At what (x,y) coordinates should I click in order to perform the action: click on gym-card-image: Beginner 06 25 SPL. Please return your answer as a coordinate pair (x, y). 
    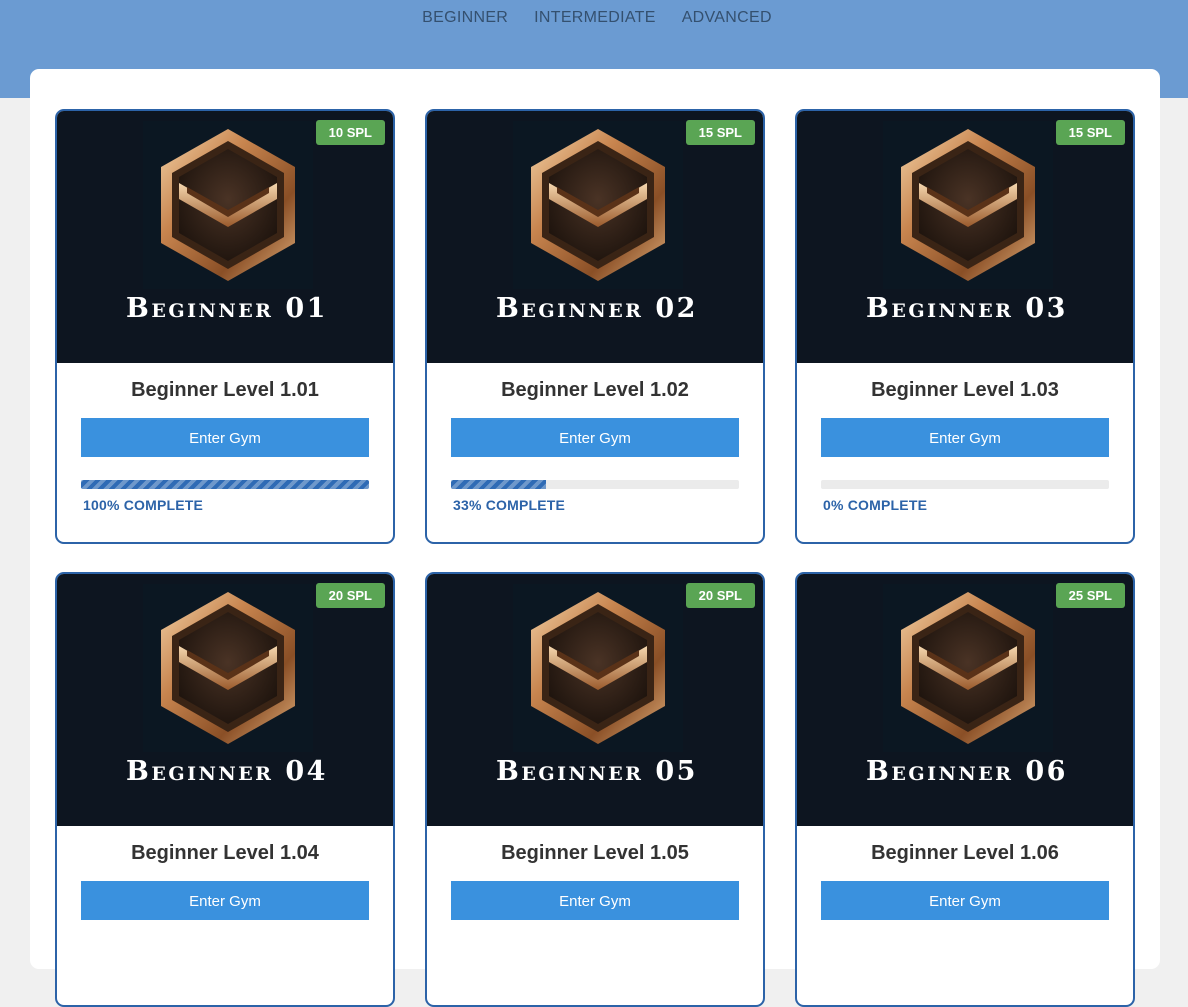
    Looking at the image, I should click on (965, 700).